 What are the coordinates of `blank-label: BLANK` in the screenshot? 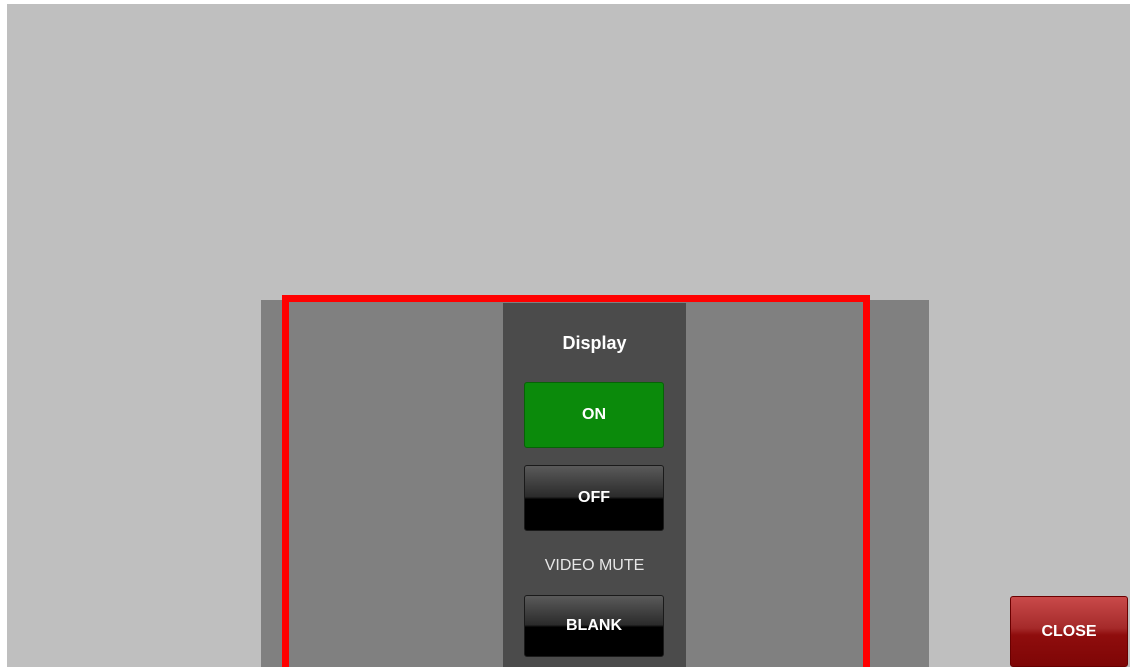 It's located at (594, 625).